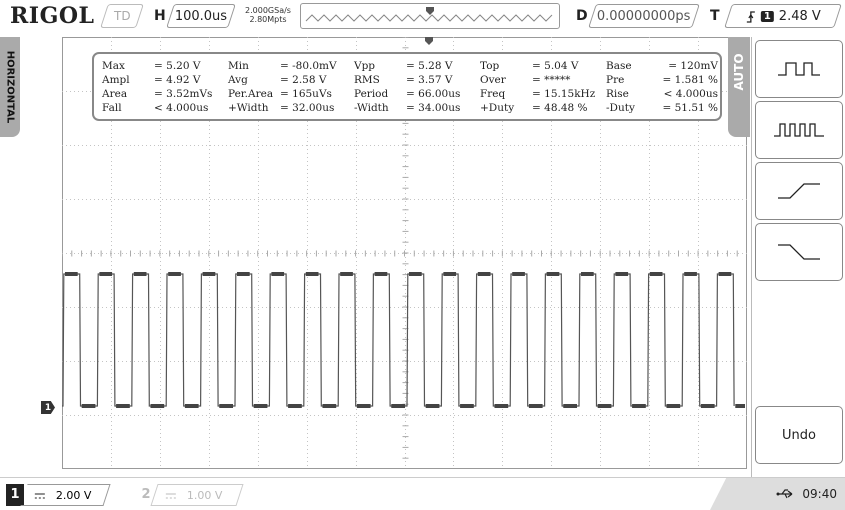  I want to click on multi-period-button, so click(799, 69).